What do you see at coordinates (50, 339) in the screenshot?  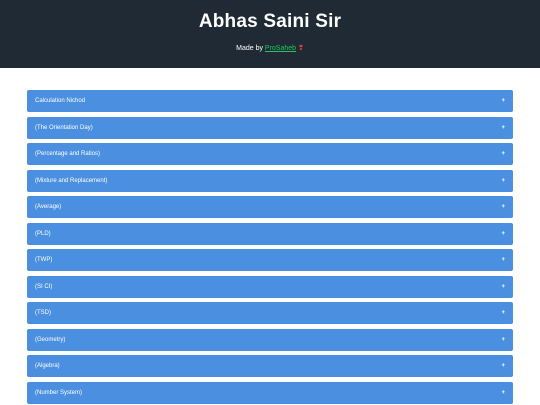 I see `accordion-label: (Geometry)` at bounding box center [50, 339].